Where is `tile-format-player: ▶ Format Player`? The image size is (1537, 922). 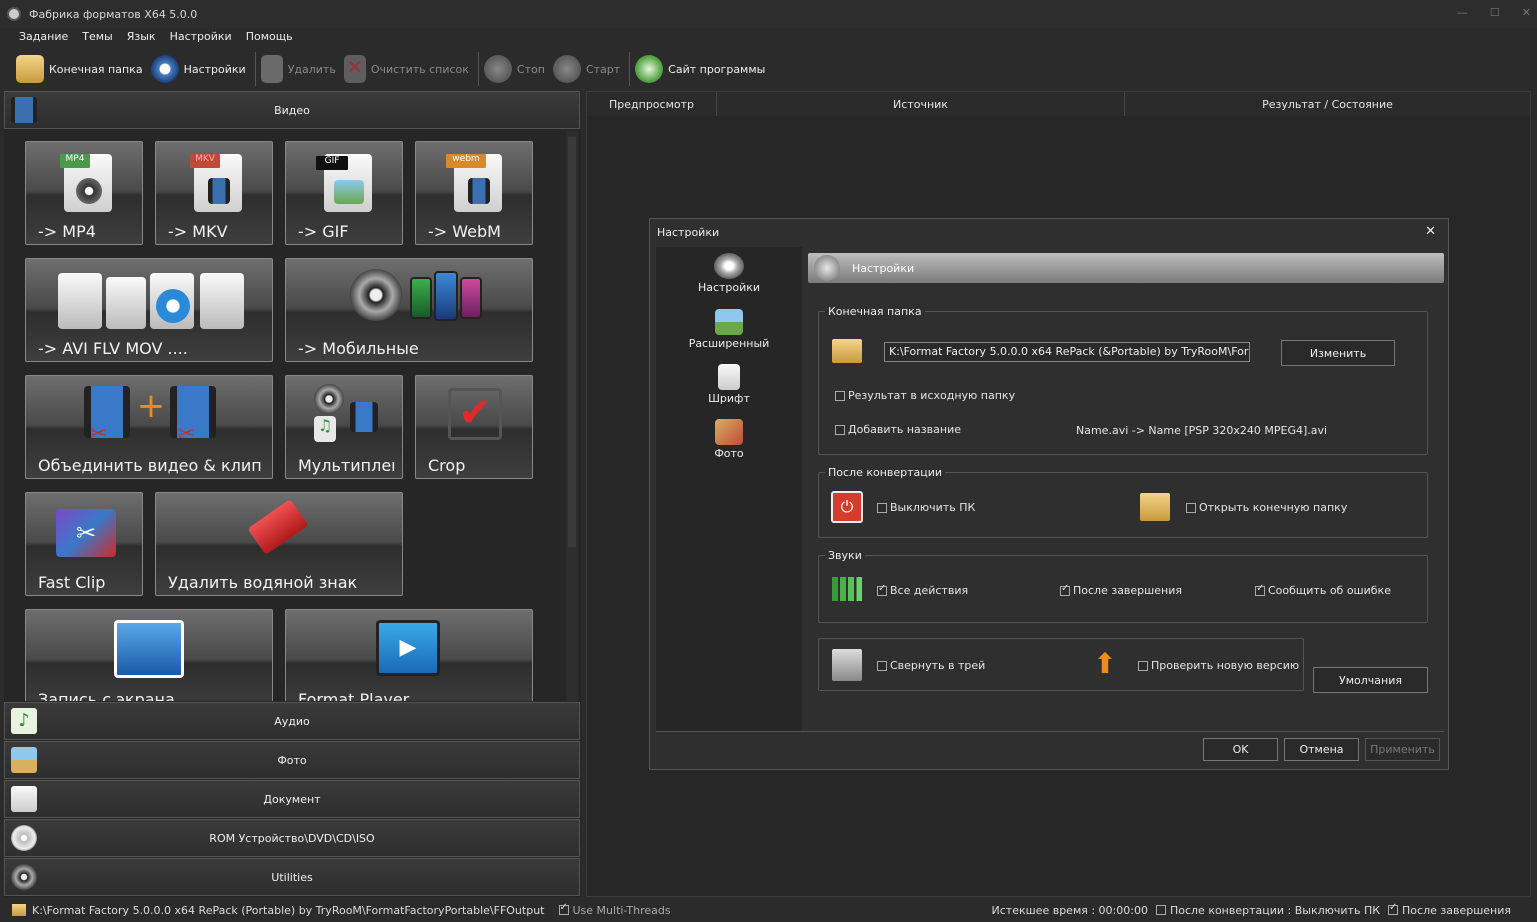 tile-format-player: ▶ Format Player is located at coordinates (409, 655).